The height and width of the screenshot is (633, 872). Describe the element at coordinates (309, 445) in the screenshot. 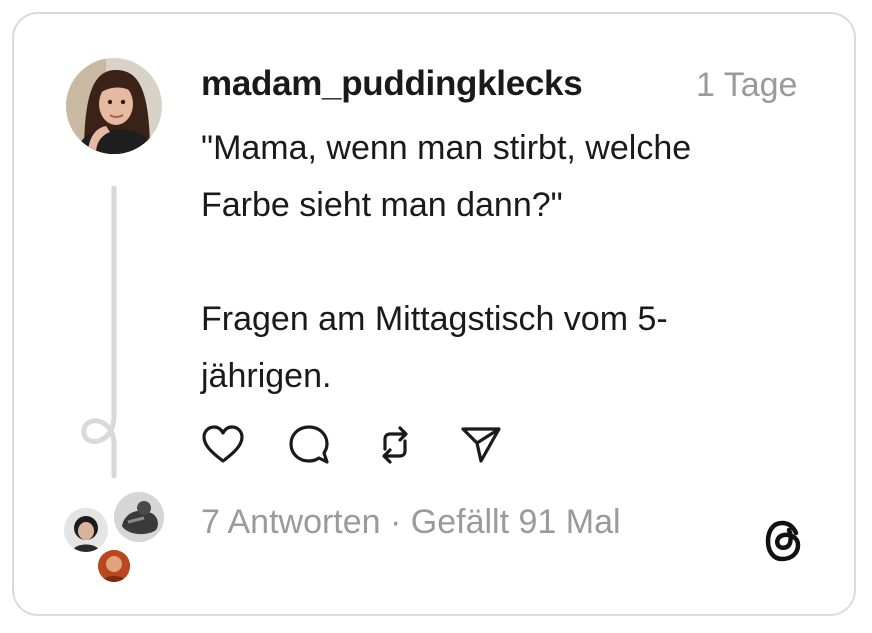

I see `comment-icon` at that location.